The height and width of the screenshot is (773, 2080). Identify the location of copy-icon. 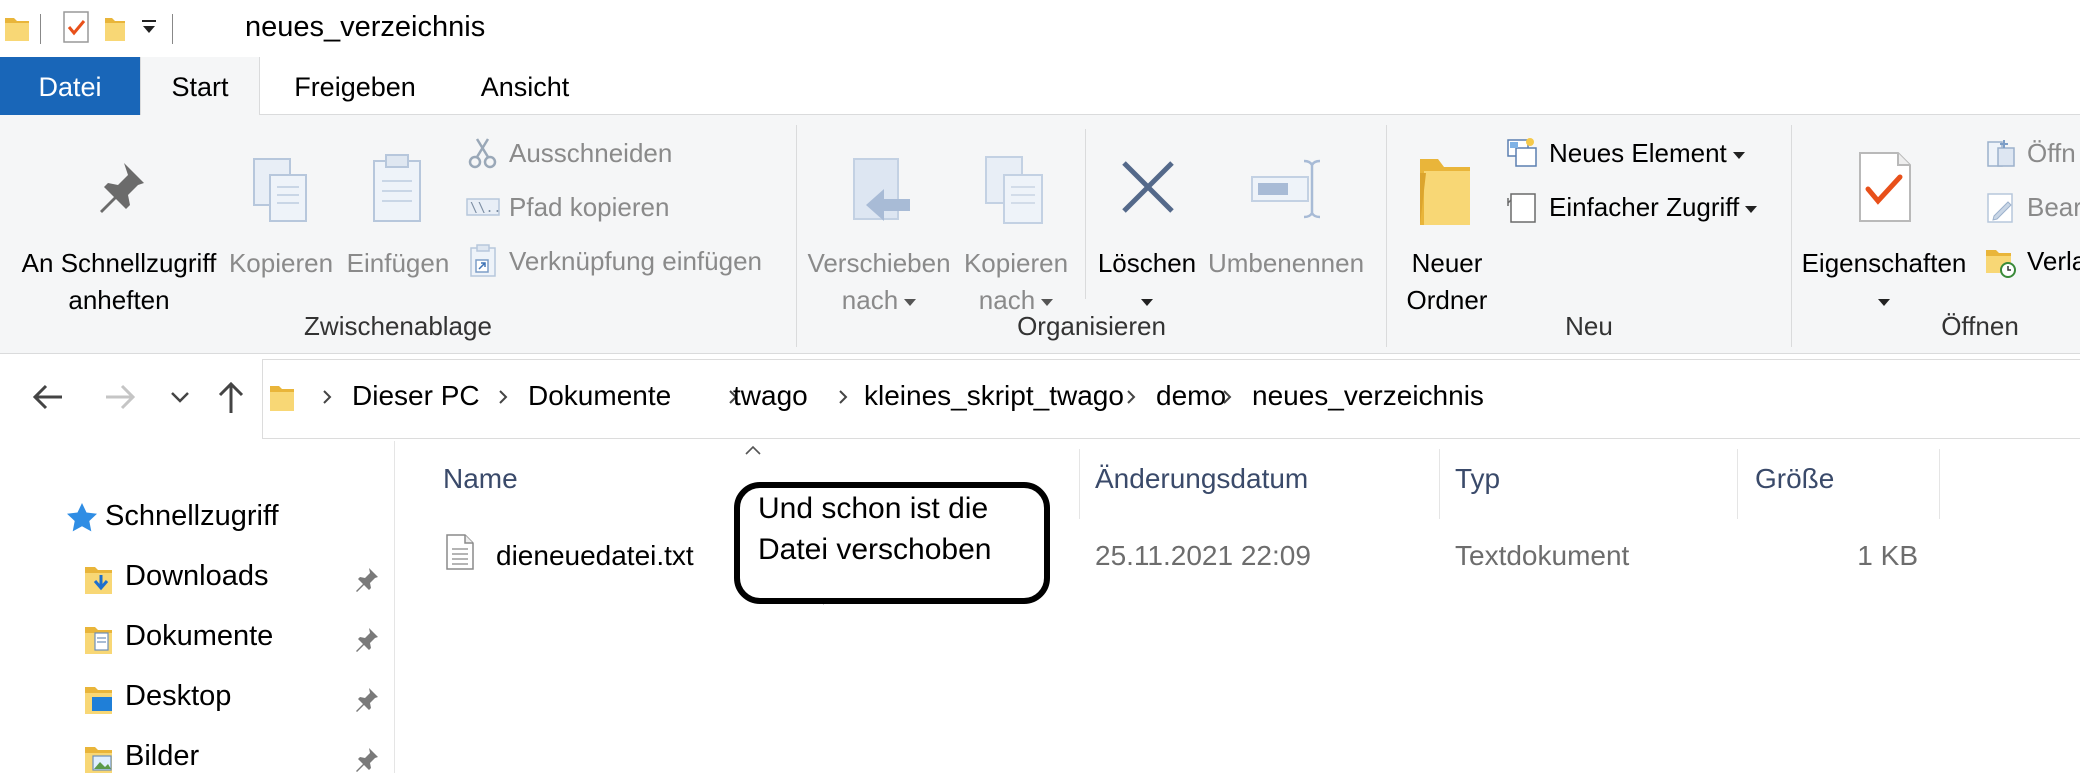
(280, 190).